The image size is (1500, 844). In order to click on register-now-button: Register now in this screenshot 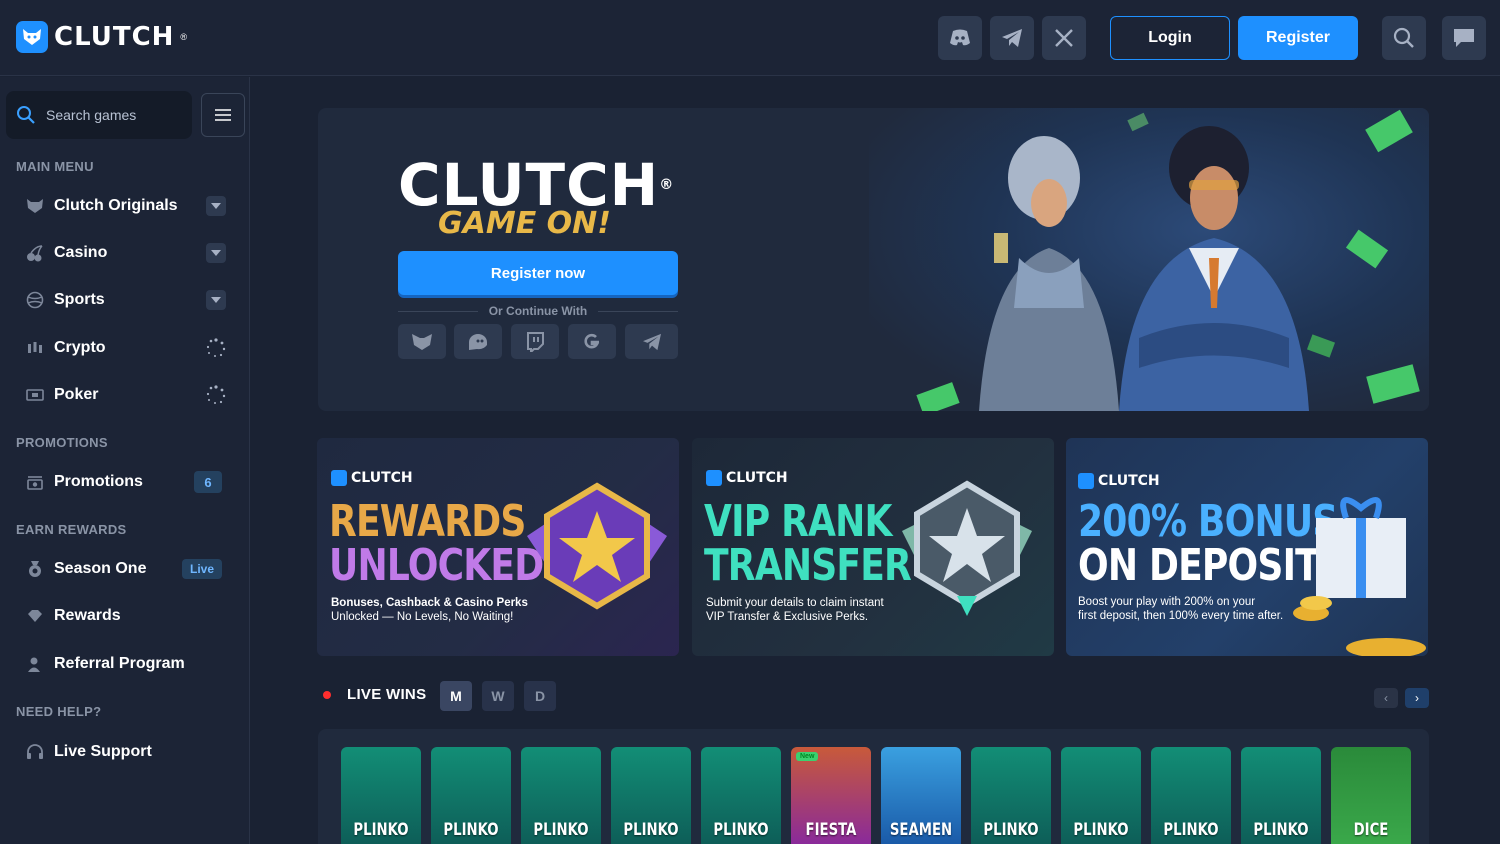, I will do `click(538, 273)`.